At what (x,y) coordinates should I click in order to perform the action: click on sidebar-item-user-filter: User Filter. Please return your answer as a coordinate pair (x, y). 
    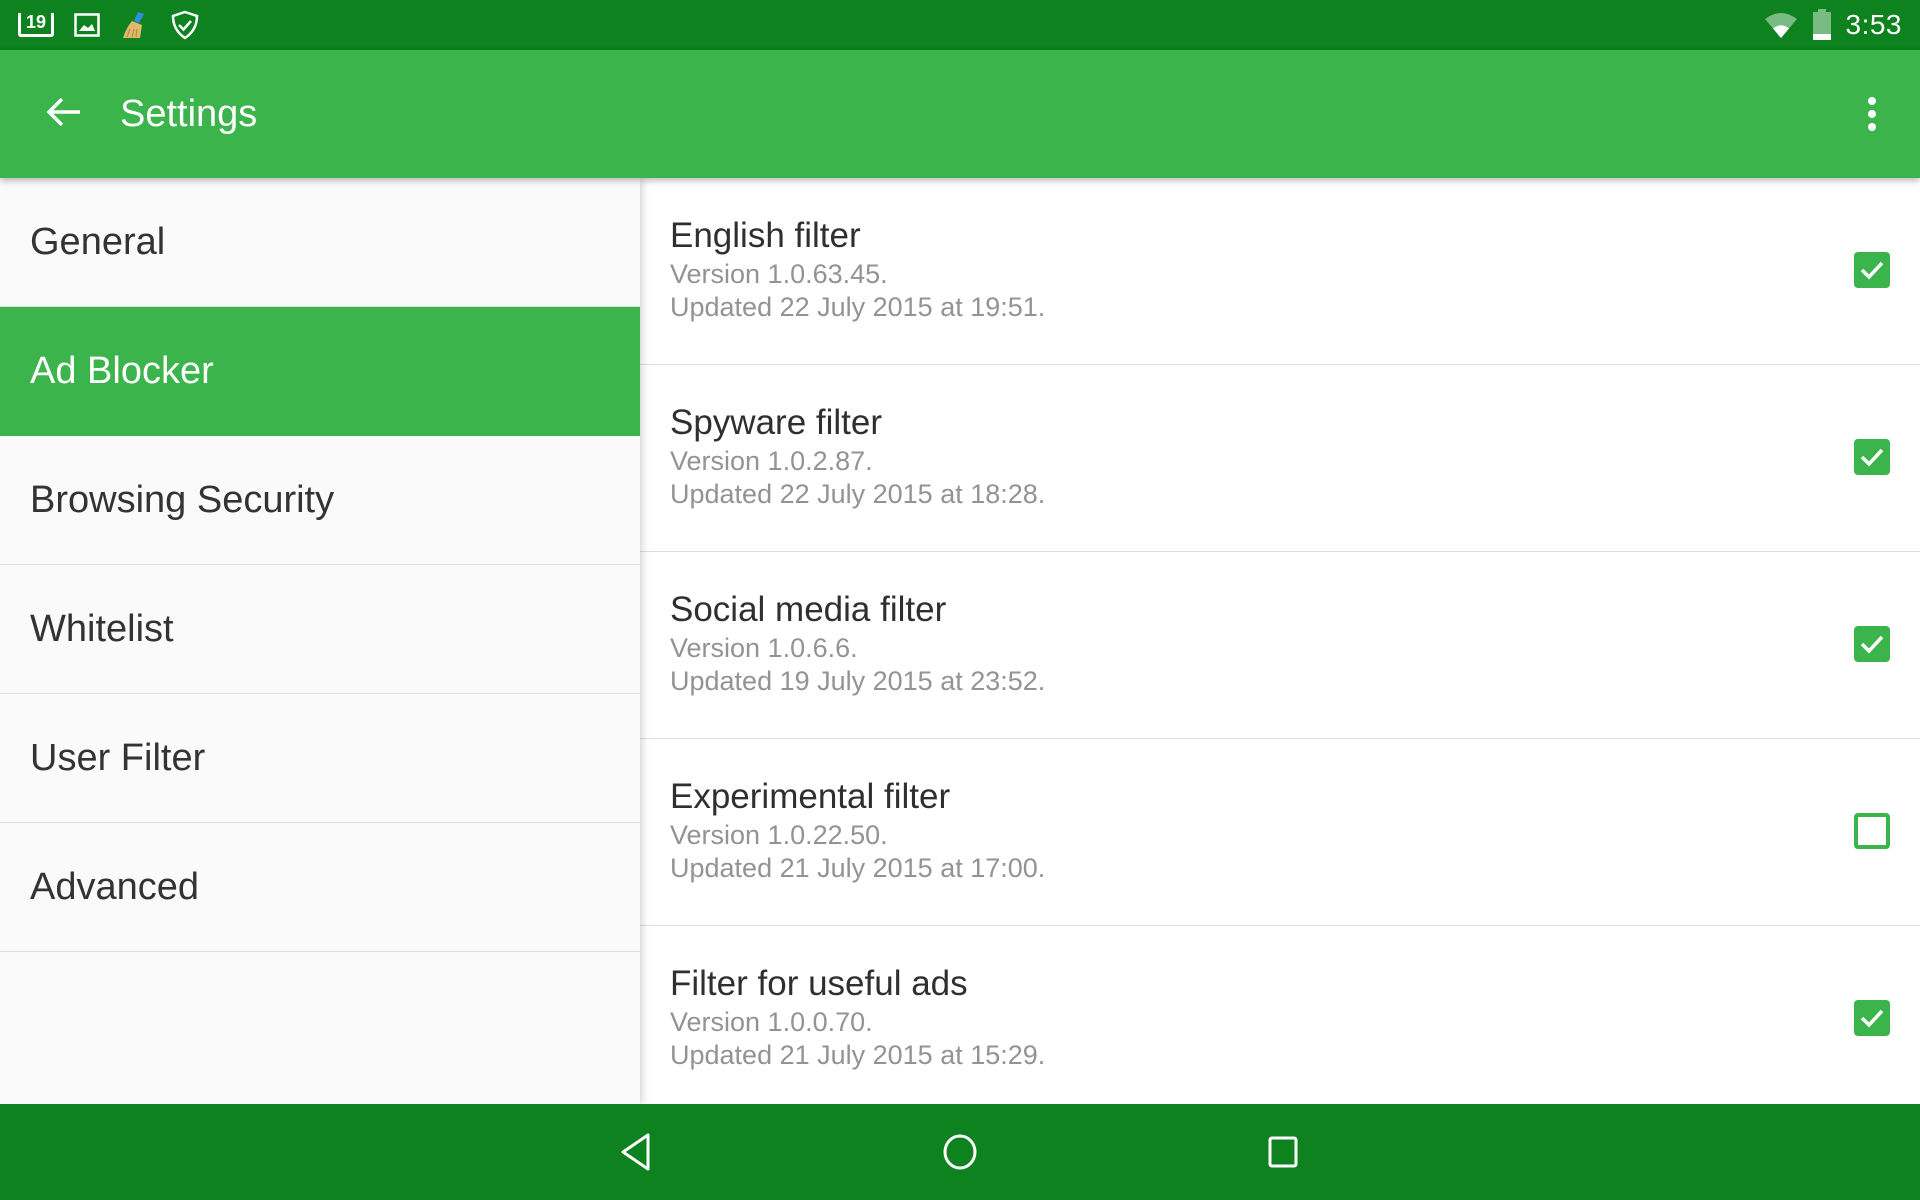
    Looking at the image, I should click on (320, 758).